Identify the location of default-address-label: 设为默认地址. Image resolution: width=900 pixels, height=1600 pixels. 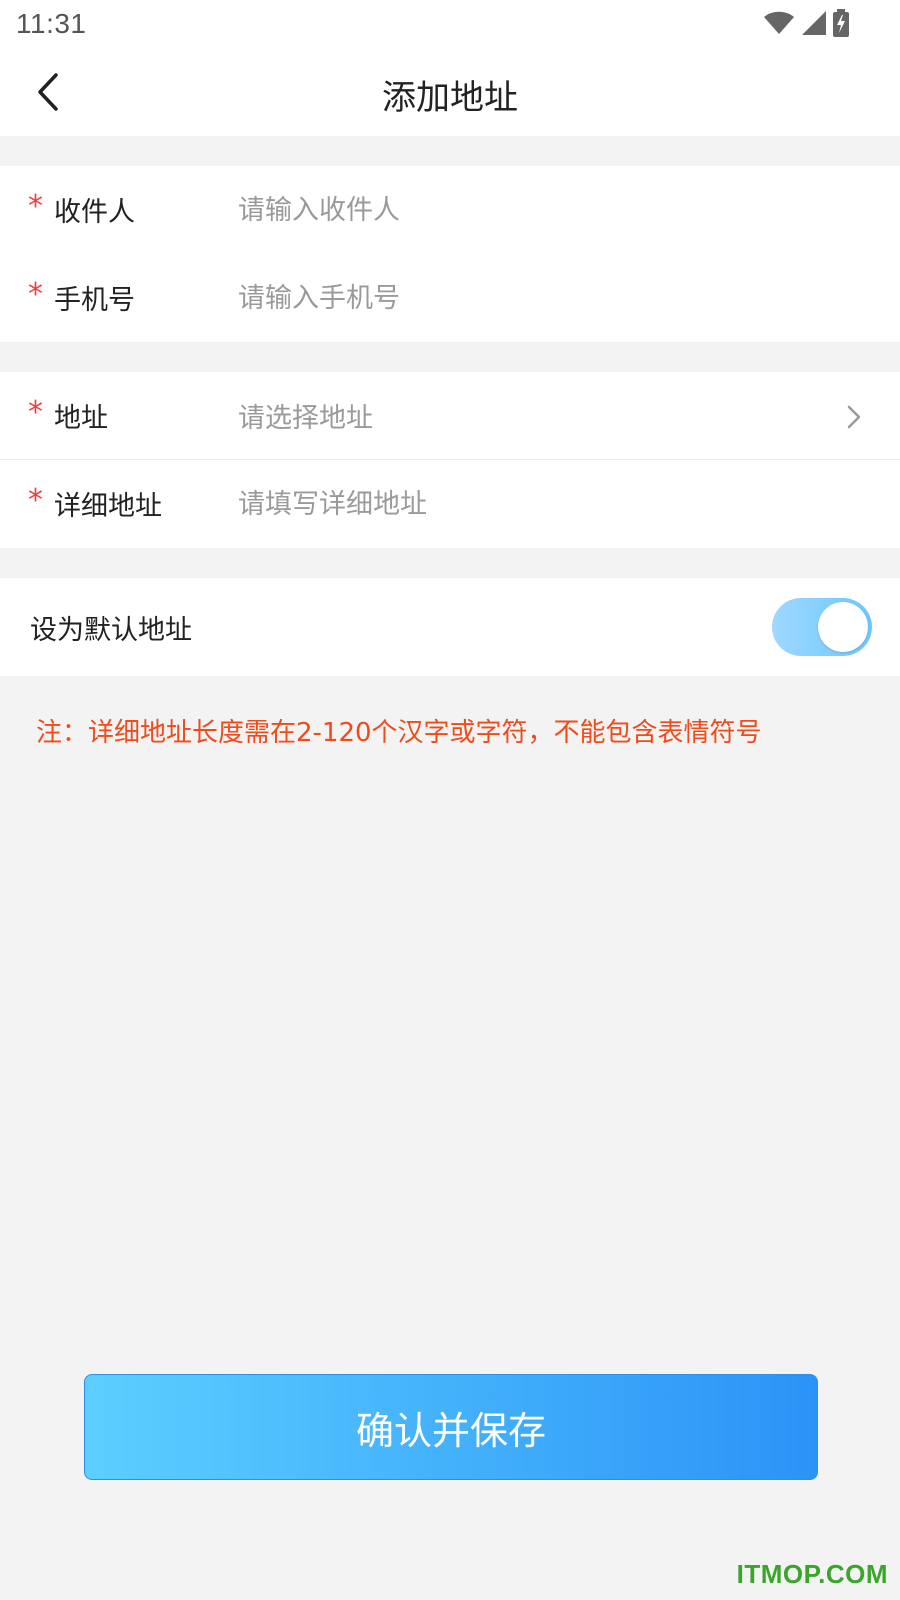
(111, 630).